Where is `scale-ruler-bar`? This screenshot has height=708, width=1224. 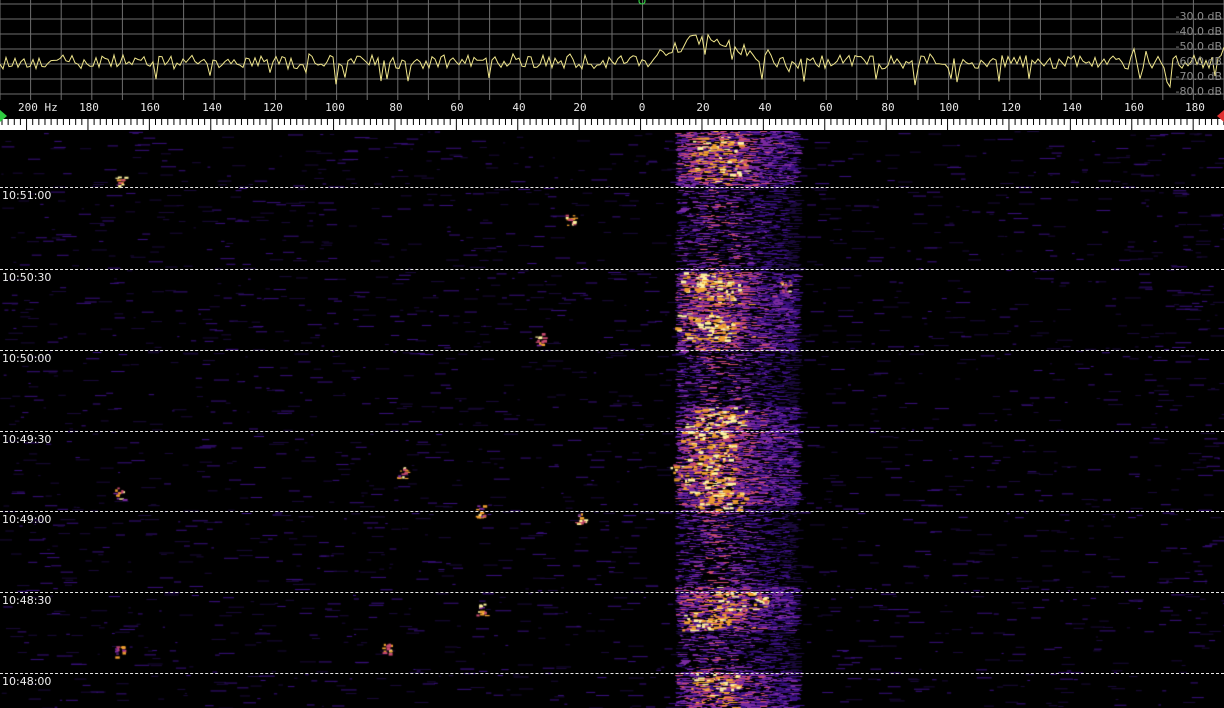 scale-ruler-bar is located at coordinates (612, 124).